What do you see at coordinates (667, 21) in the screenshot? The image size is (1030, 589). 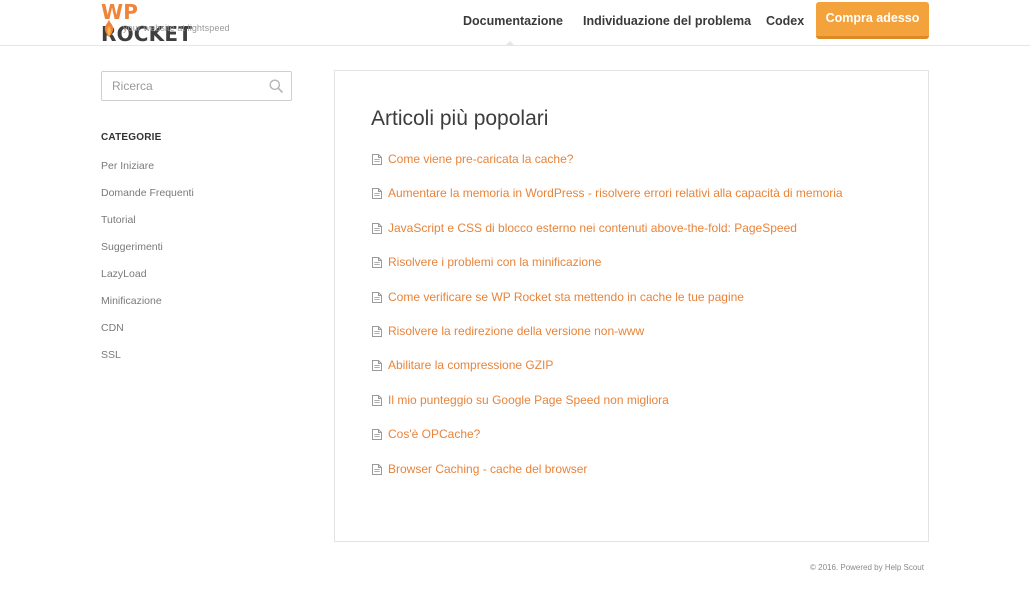 I see `nav-item-individuazione-problema: Individuazione del problema` at bounding box center [667, 21].